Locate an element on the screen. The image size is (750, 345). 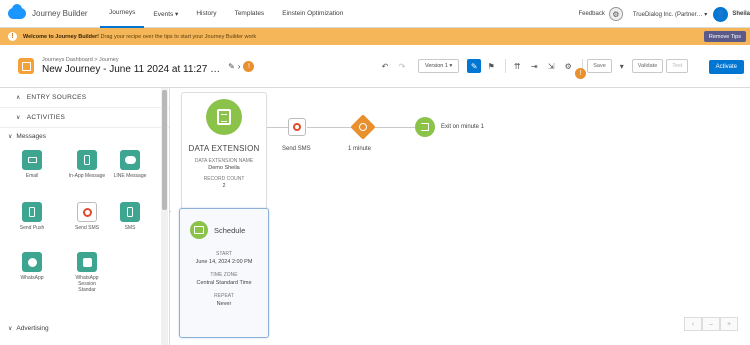
repeat-value: Never is located at coordinates (224, 304).